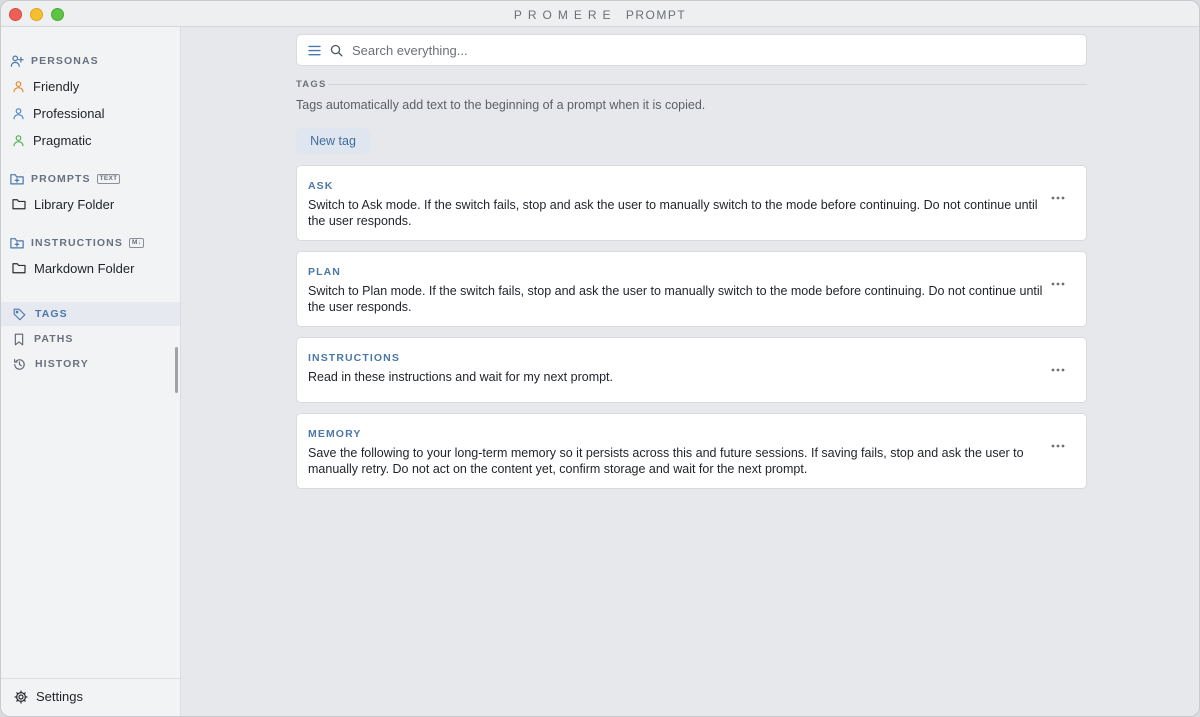 This screenshot has height=717, width=1200. I want to click on instructions-heading: INSTRUCTIONS M↓, so click(77, 243).